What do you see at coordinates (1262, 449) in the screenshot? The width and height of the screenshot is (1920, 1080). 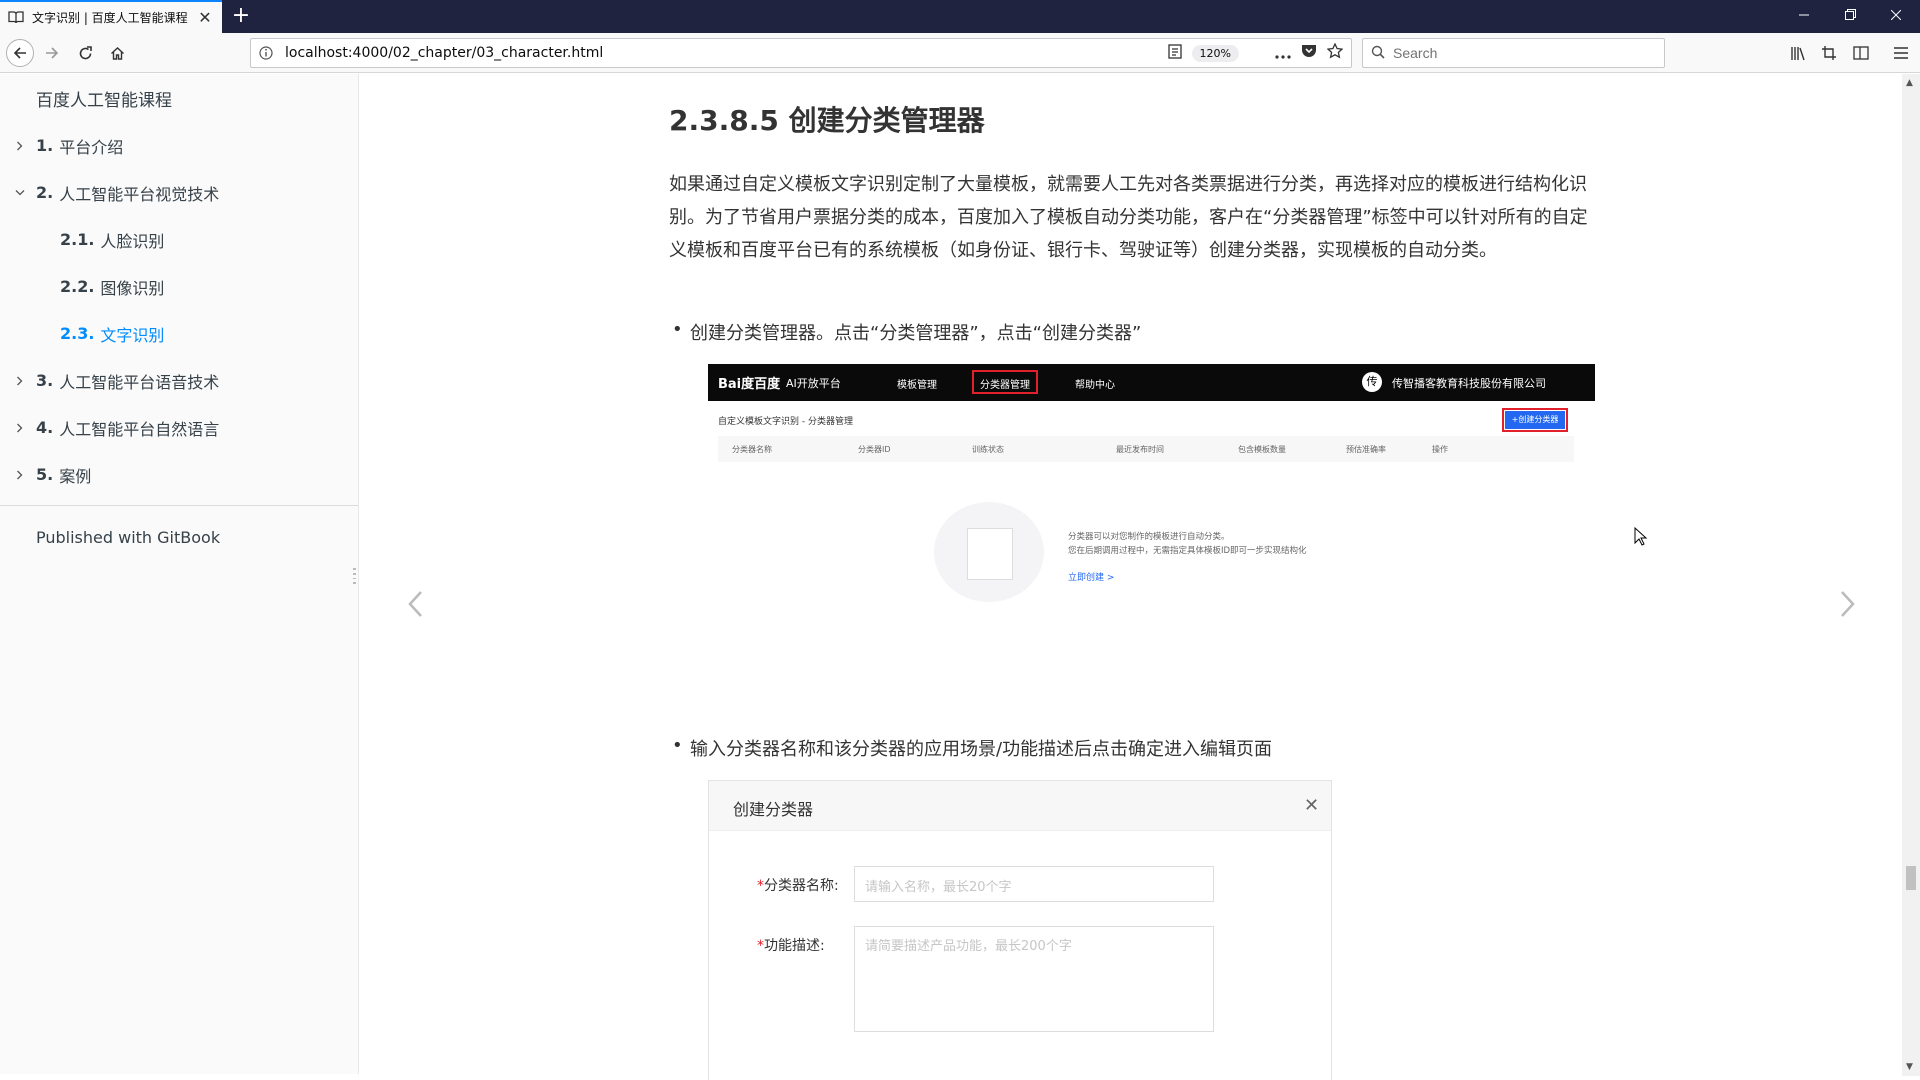 I see `column-header: 包含模板数量` at bounding box center [1262, 449].